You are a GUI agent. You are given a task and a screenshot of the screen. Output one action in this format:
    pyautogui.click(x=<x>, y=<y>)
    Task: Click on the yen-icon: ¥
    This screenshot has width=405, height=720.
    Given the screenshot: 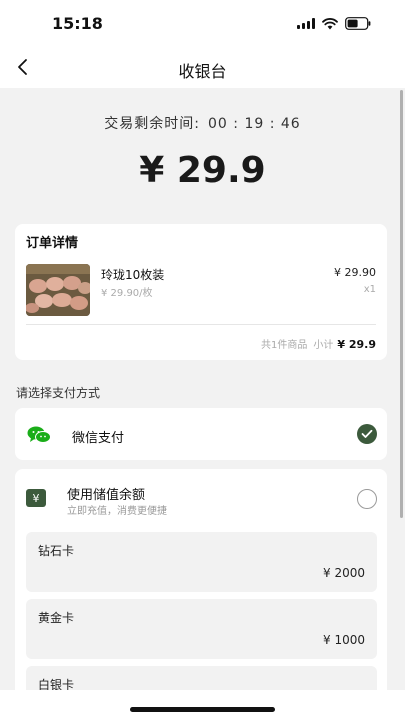 What is the action you would take?
    pyautogui.click(x=36, y=498)
    